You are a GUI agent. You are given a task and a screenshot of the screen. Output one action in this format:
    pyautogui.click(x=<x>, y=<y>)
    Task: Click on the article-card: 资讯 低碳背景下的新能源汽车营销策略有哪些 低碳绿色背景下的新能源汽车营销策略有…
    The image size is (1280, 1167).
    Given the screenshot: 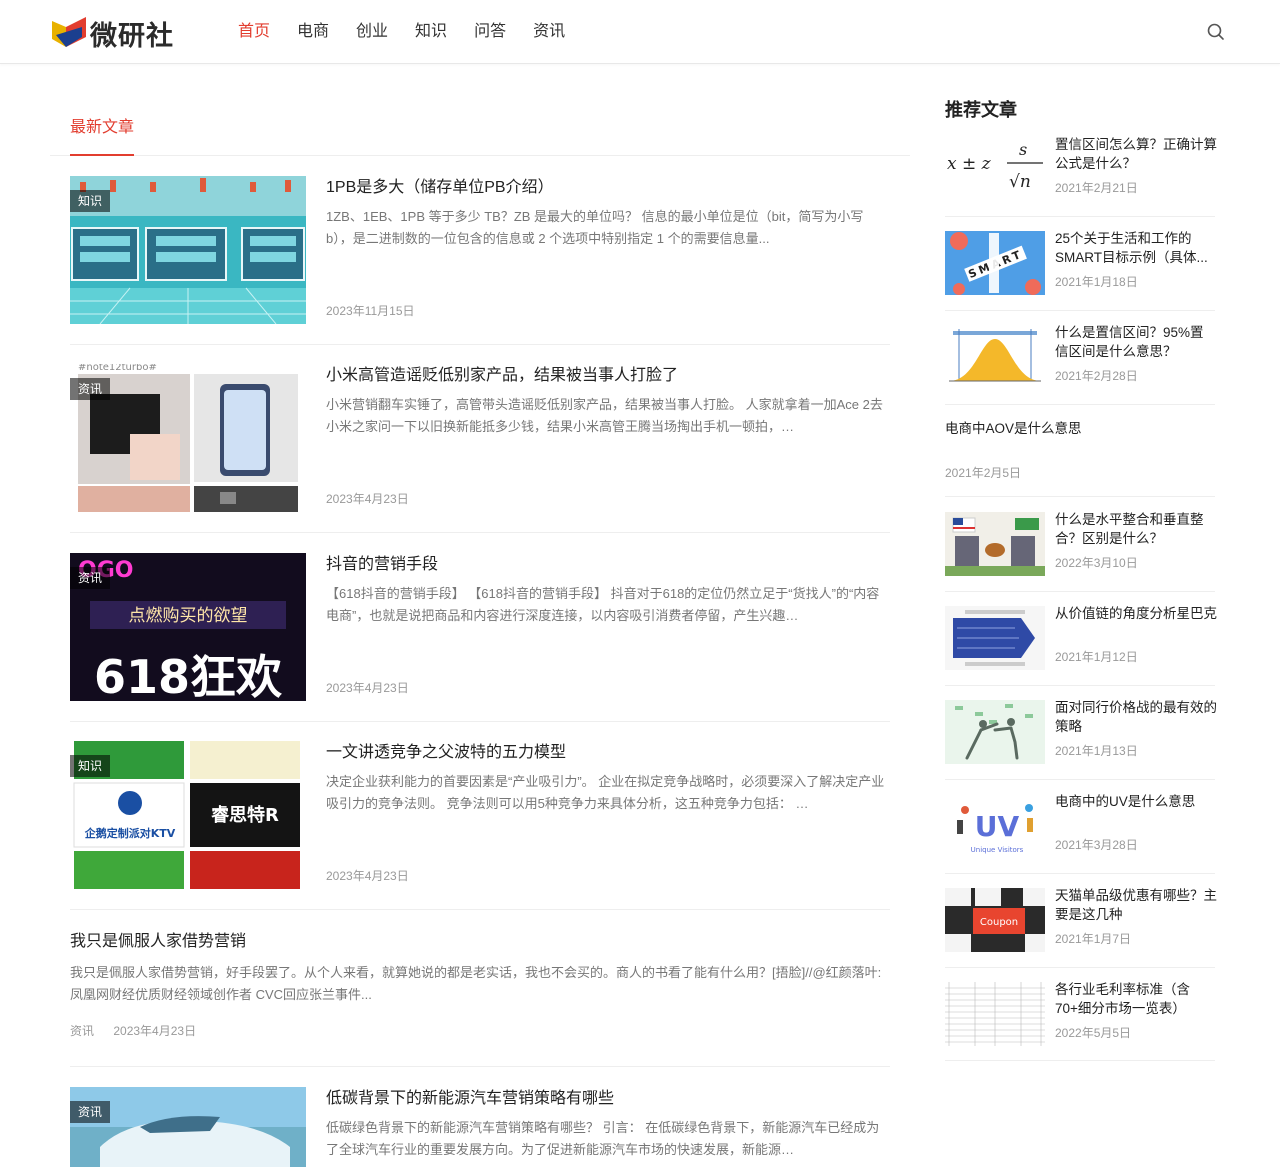 What is the action you would take?
    pyautogui.click(x=480, y=1127)
    